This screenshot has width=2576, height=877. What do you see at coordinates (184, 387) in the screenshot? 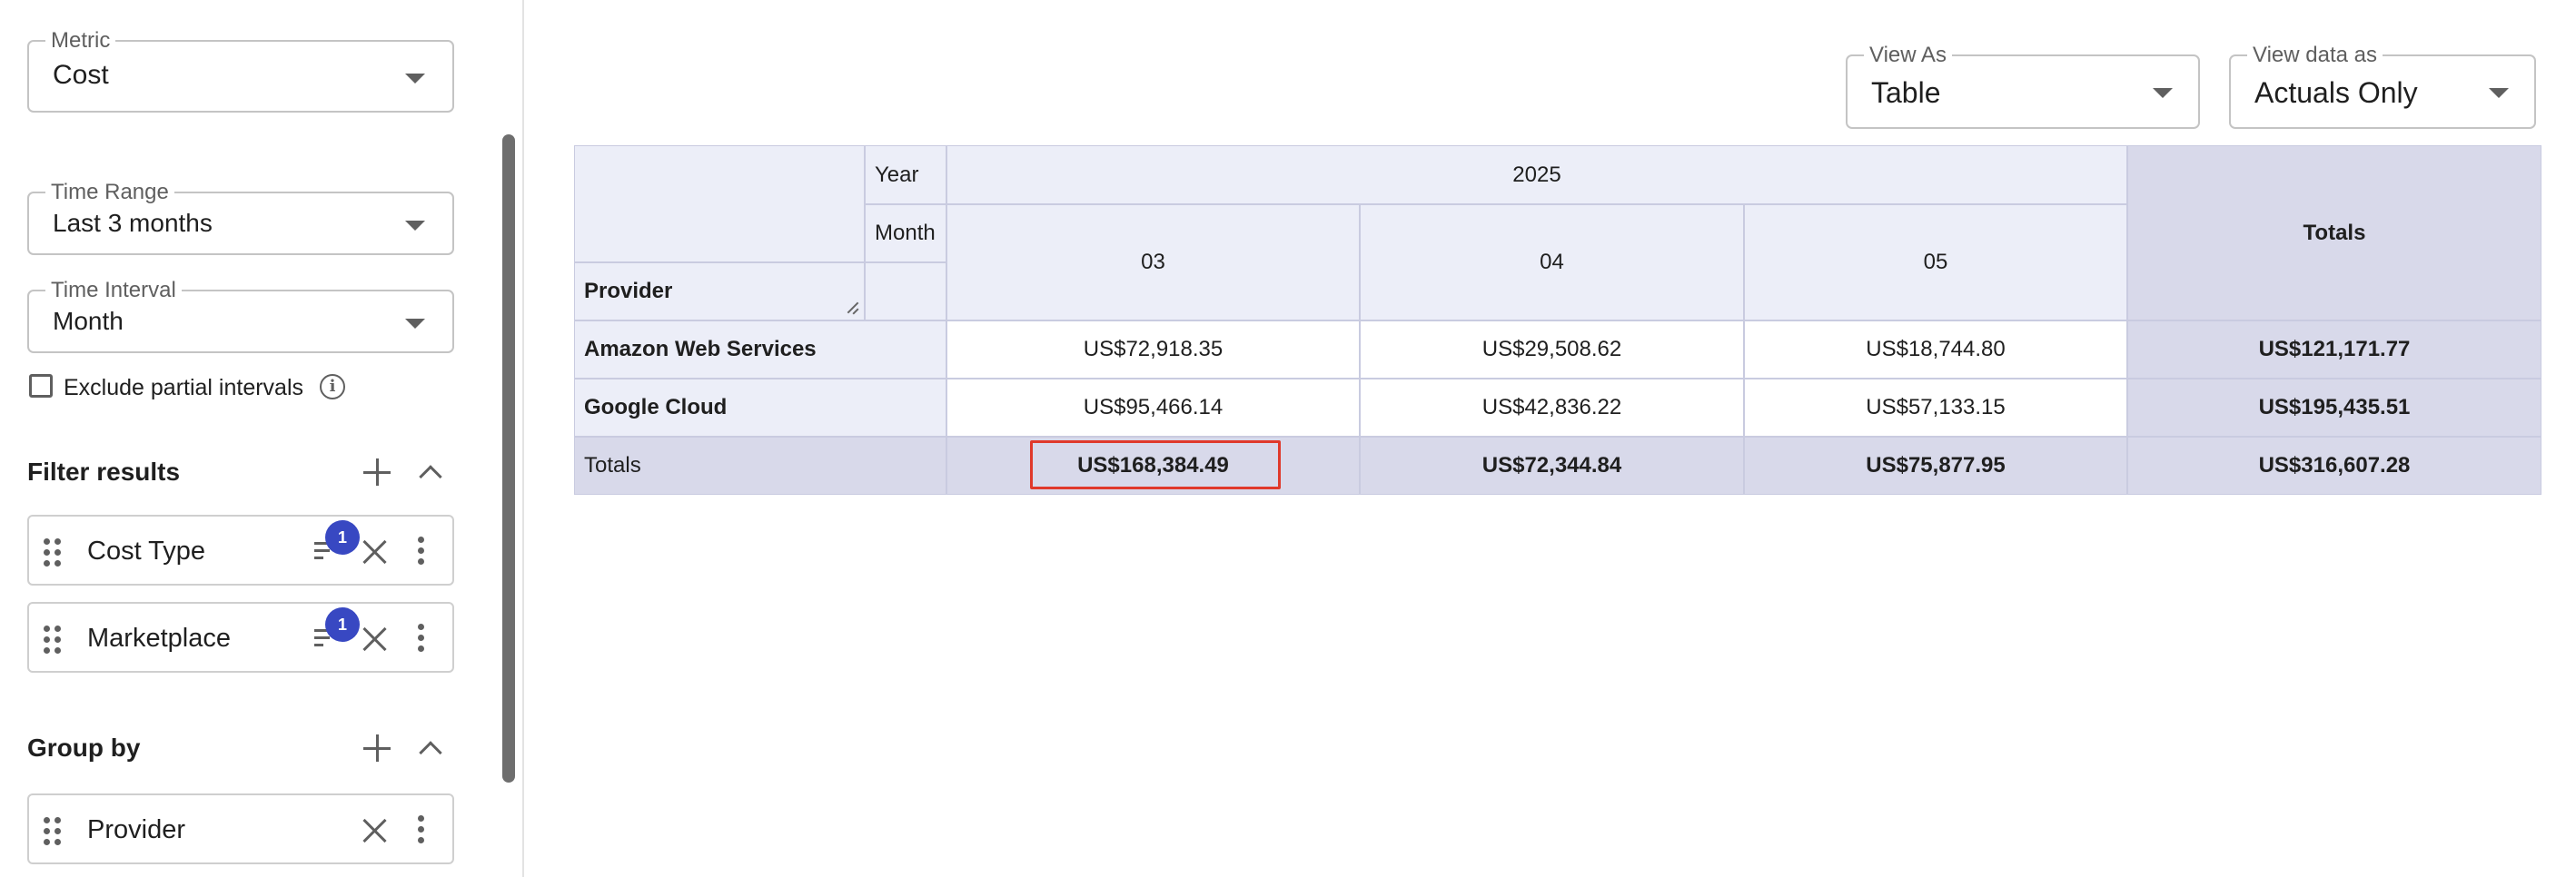
I see `exclude-partial-label: Exclude partial intervals` at bounding box center [184, 387].